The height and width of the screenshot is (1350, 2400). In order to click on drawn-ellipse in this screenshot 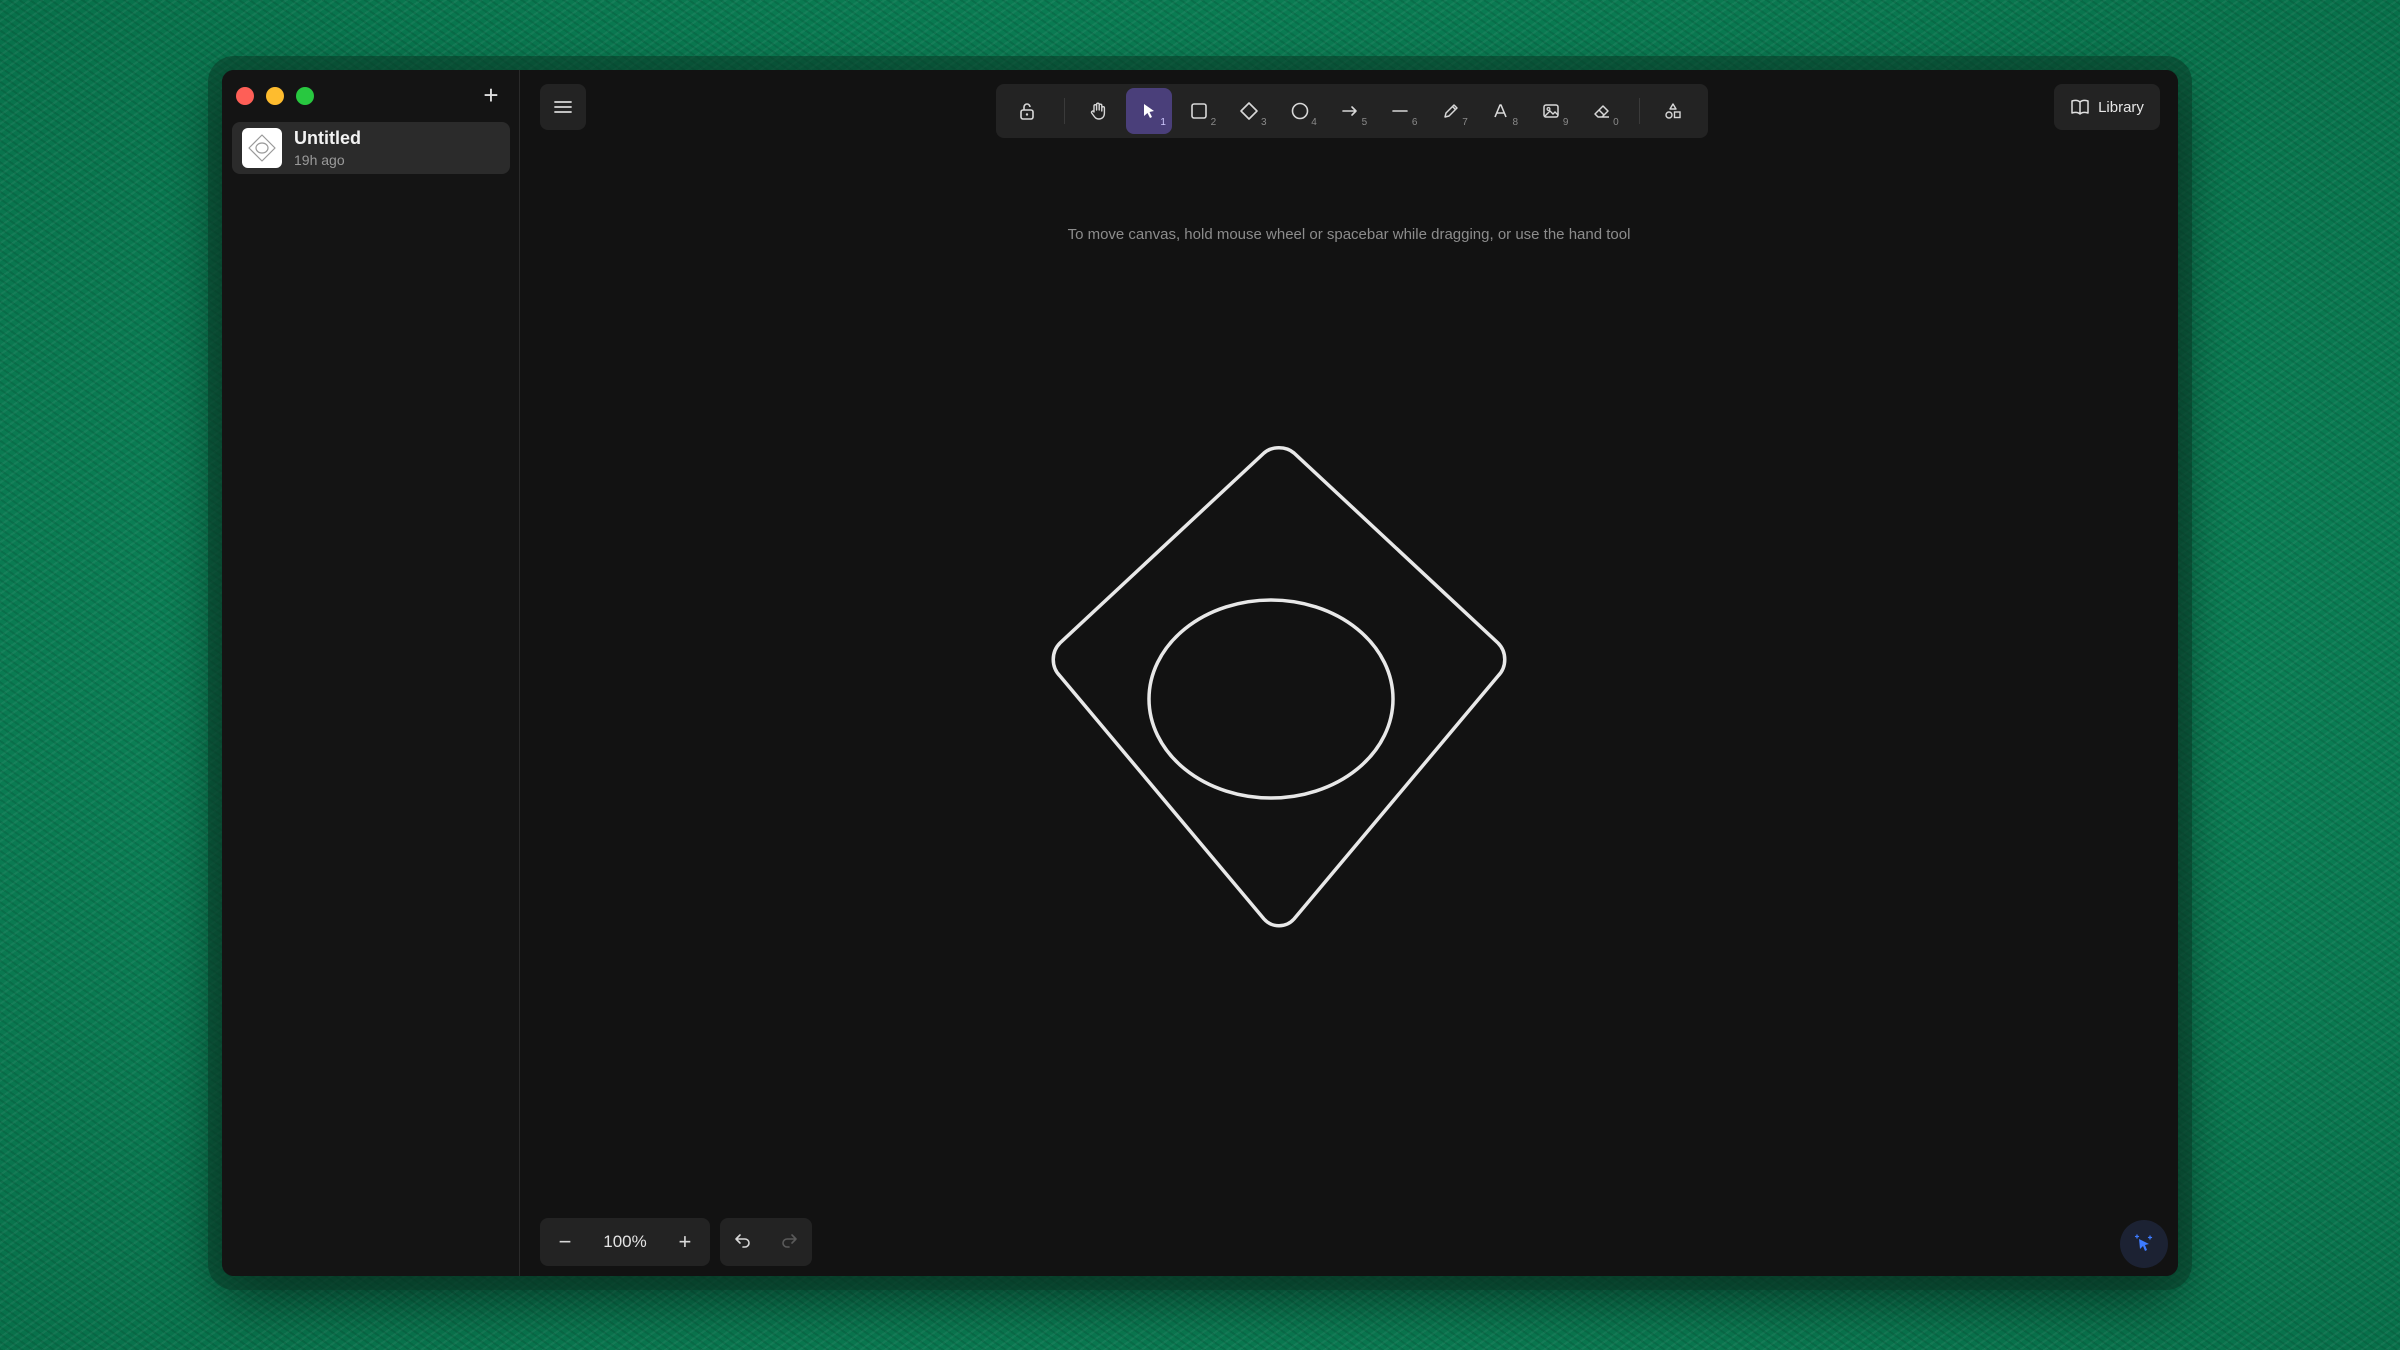, I will do `click(1271, 699)`.